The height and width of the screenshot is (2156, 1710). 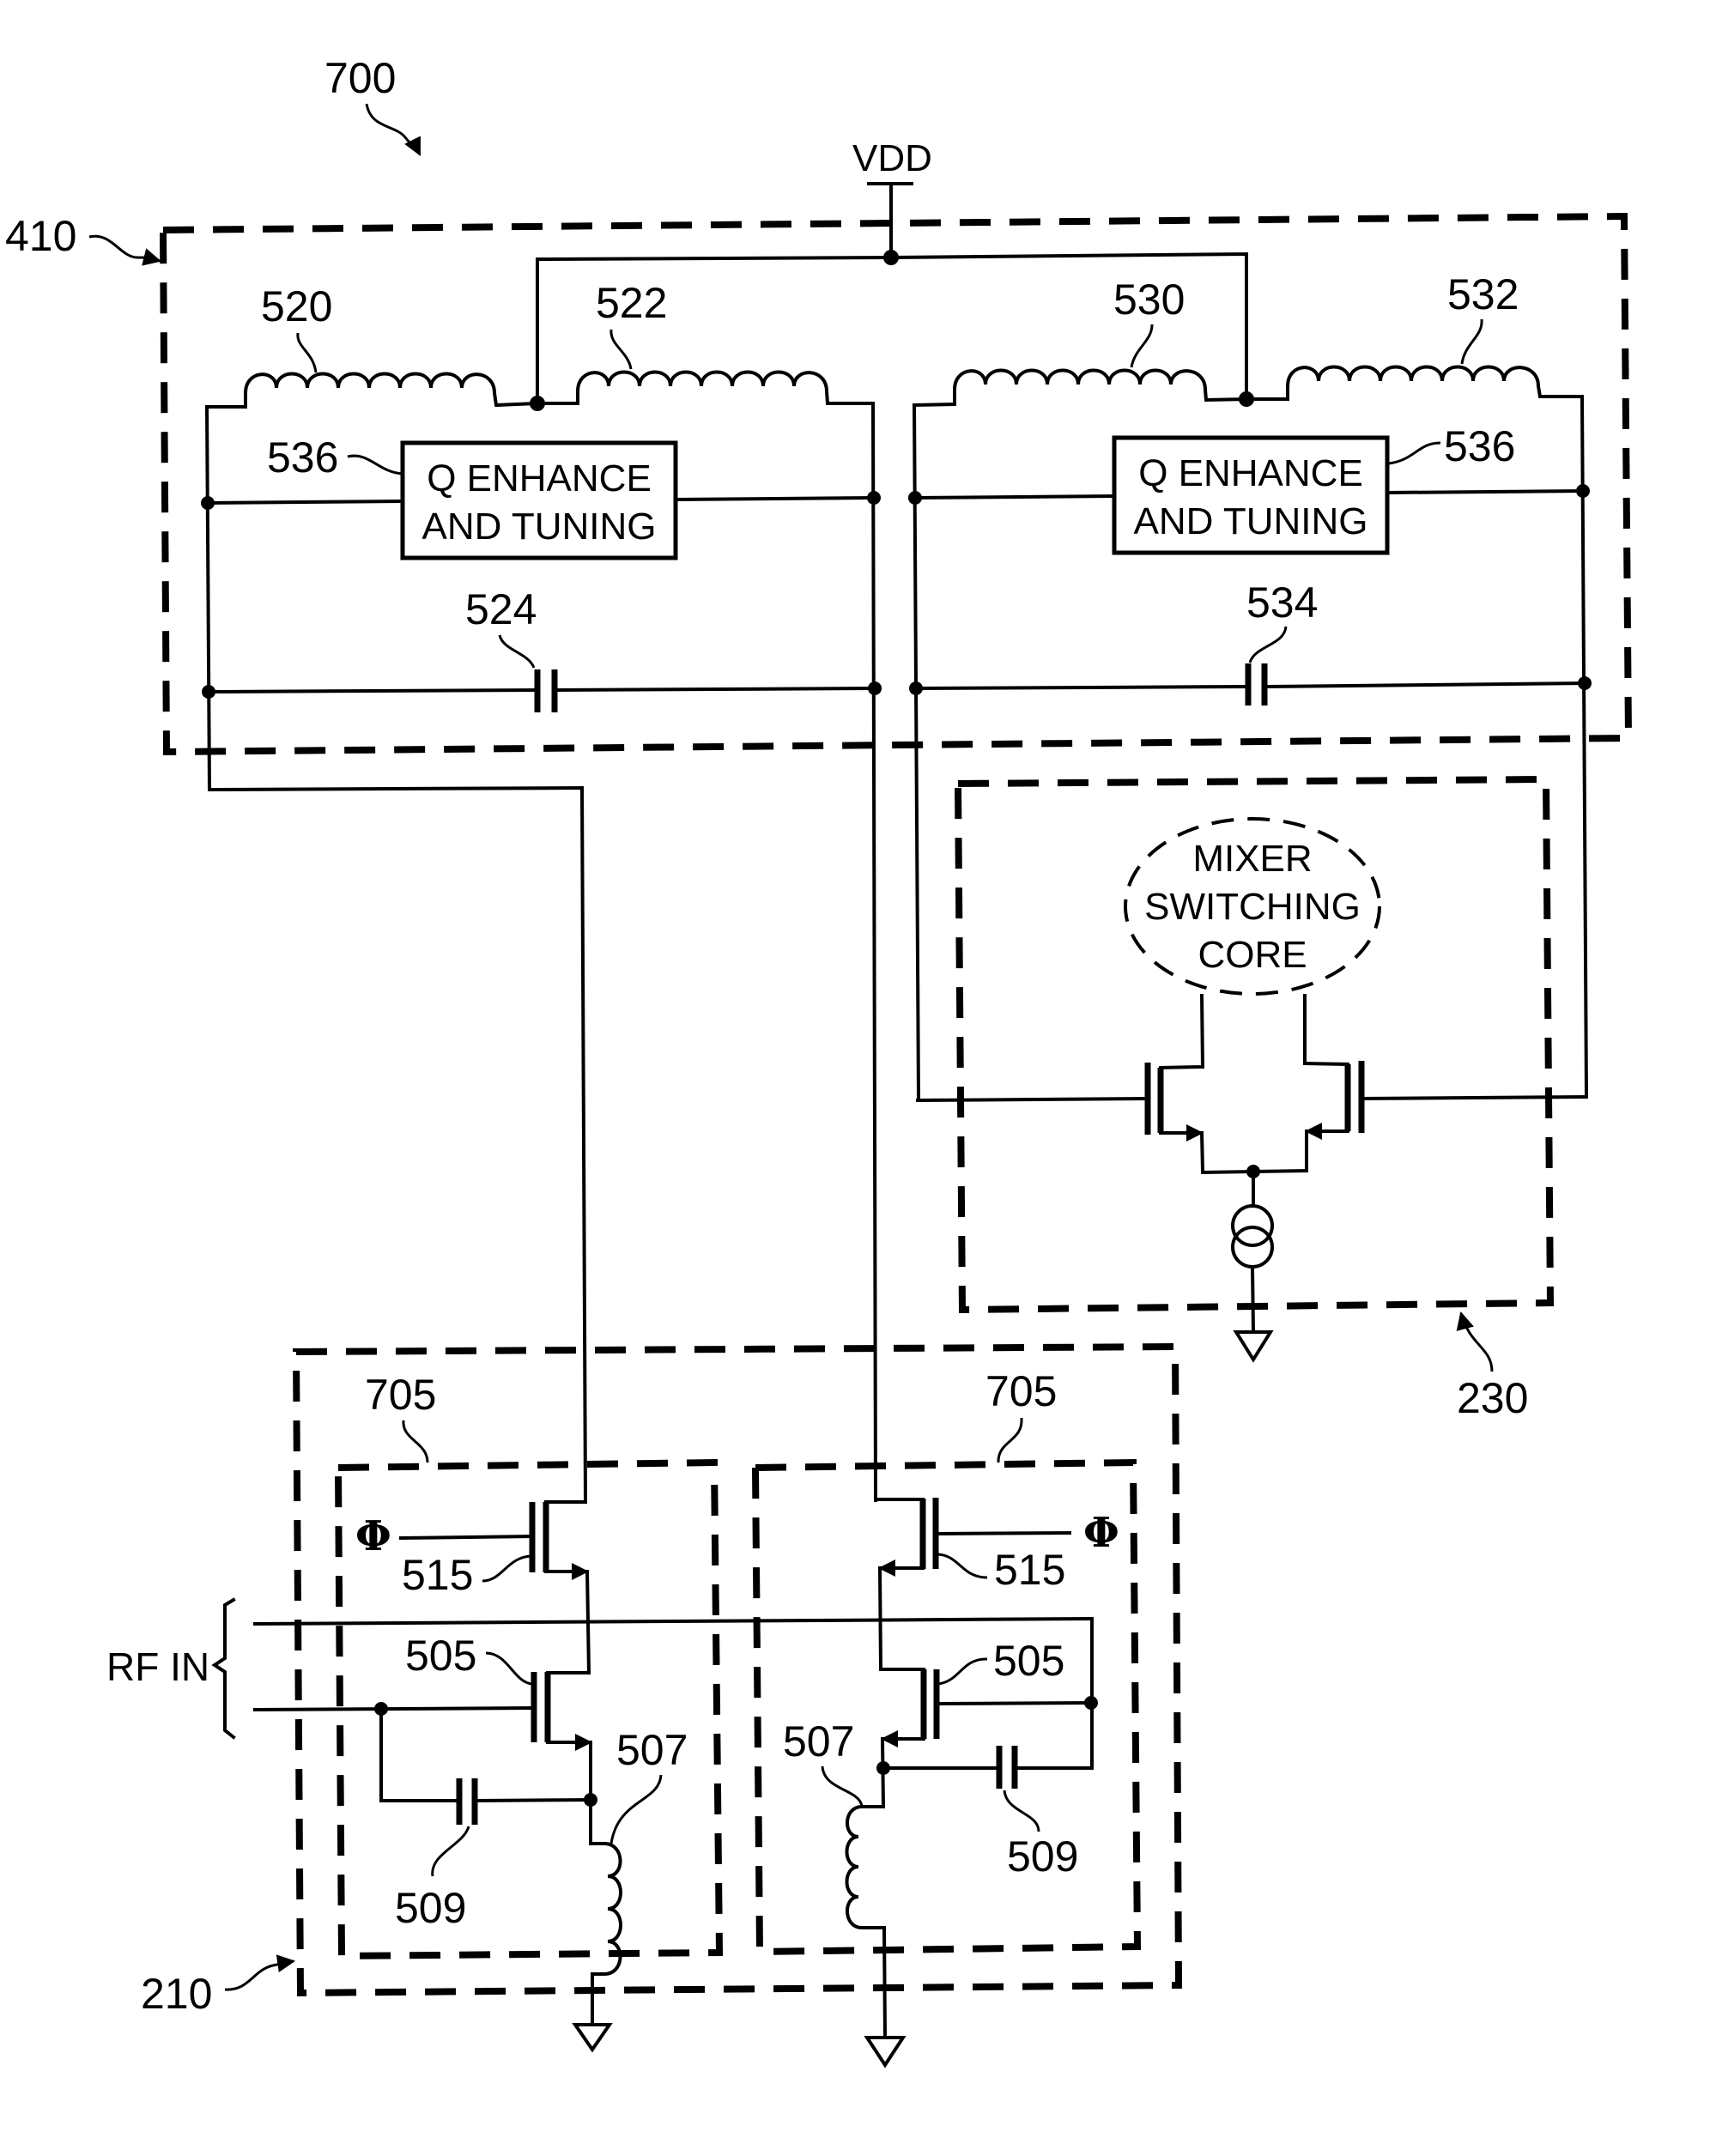 I want to click on cell-705-right-label: 705, so click(x=1021, y=1391).